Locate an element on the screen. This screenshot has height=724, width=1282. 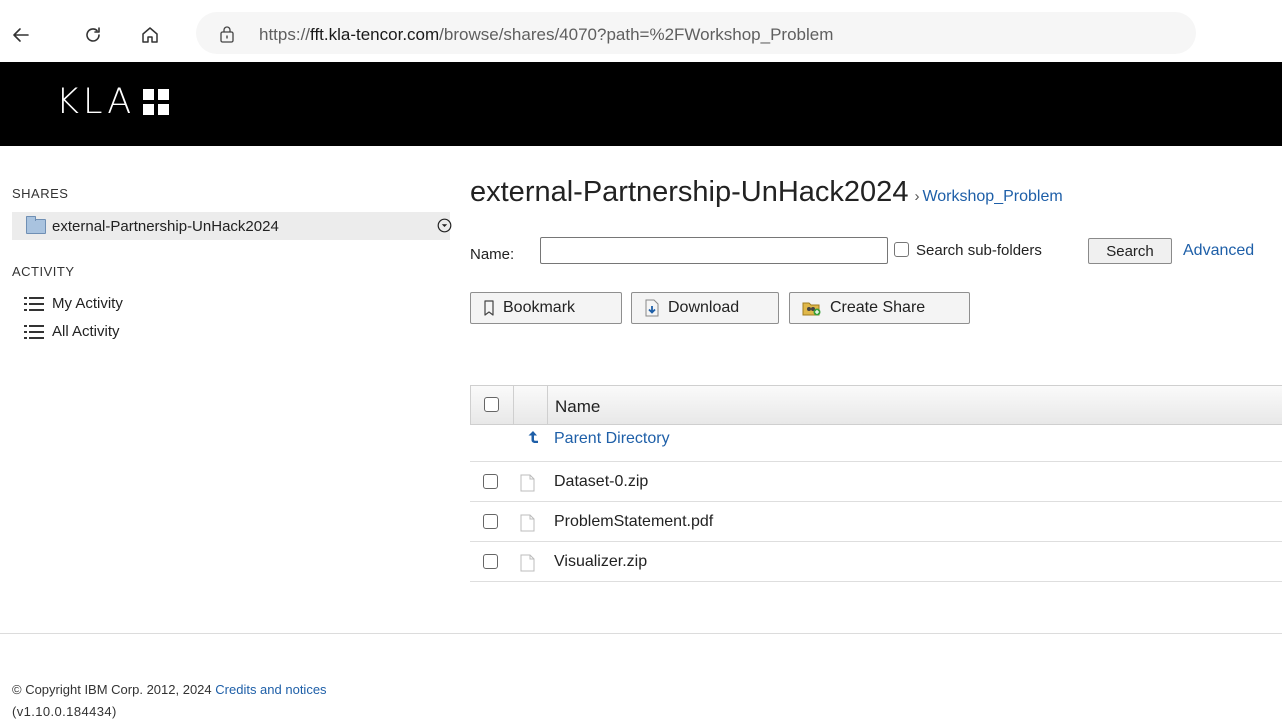
download-label: Download is located at coordinates (704, 307).